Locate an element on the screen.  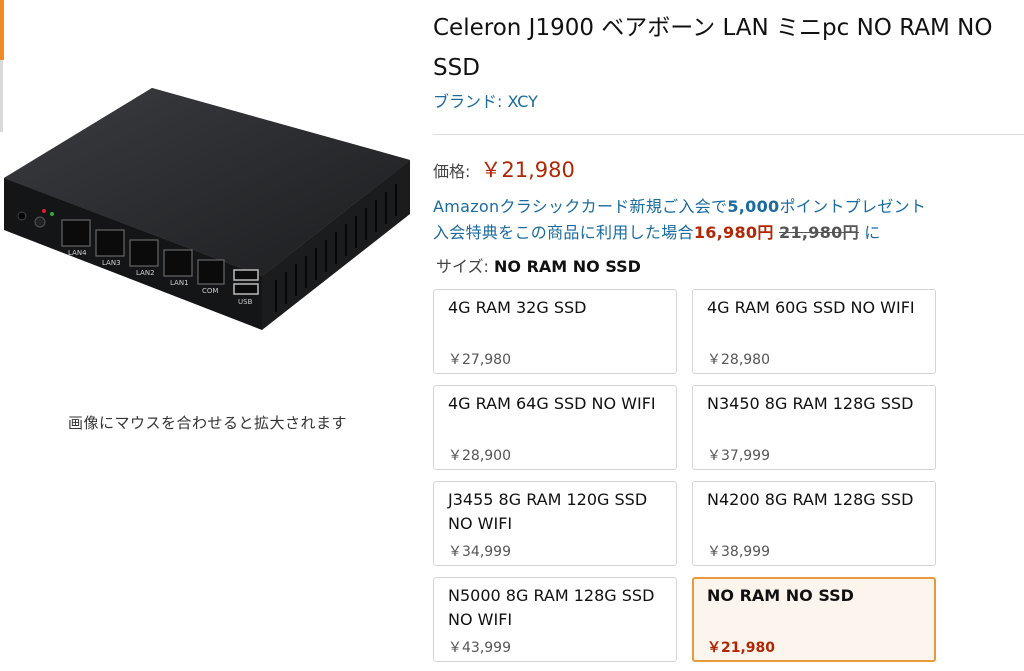
size-option: 4G RAM 64G SSD NO WIFI ￥28,900 is located at coordinates (555, 427).